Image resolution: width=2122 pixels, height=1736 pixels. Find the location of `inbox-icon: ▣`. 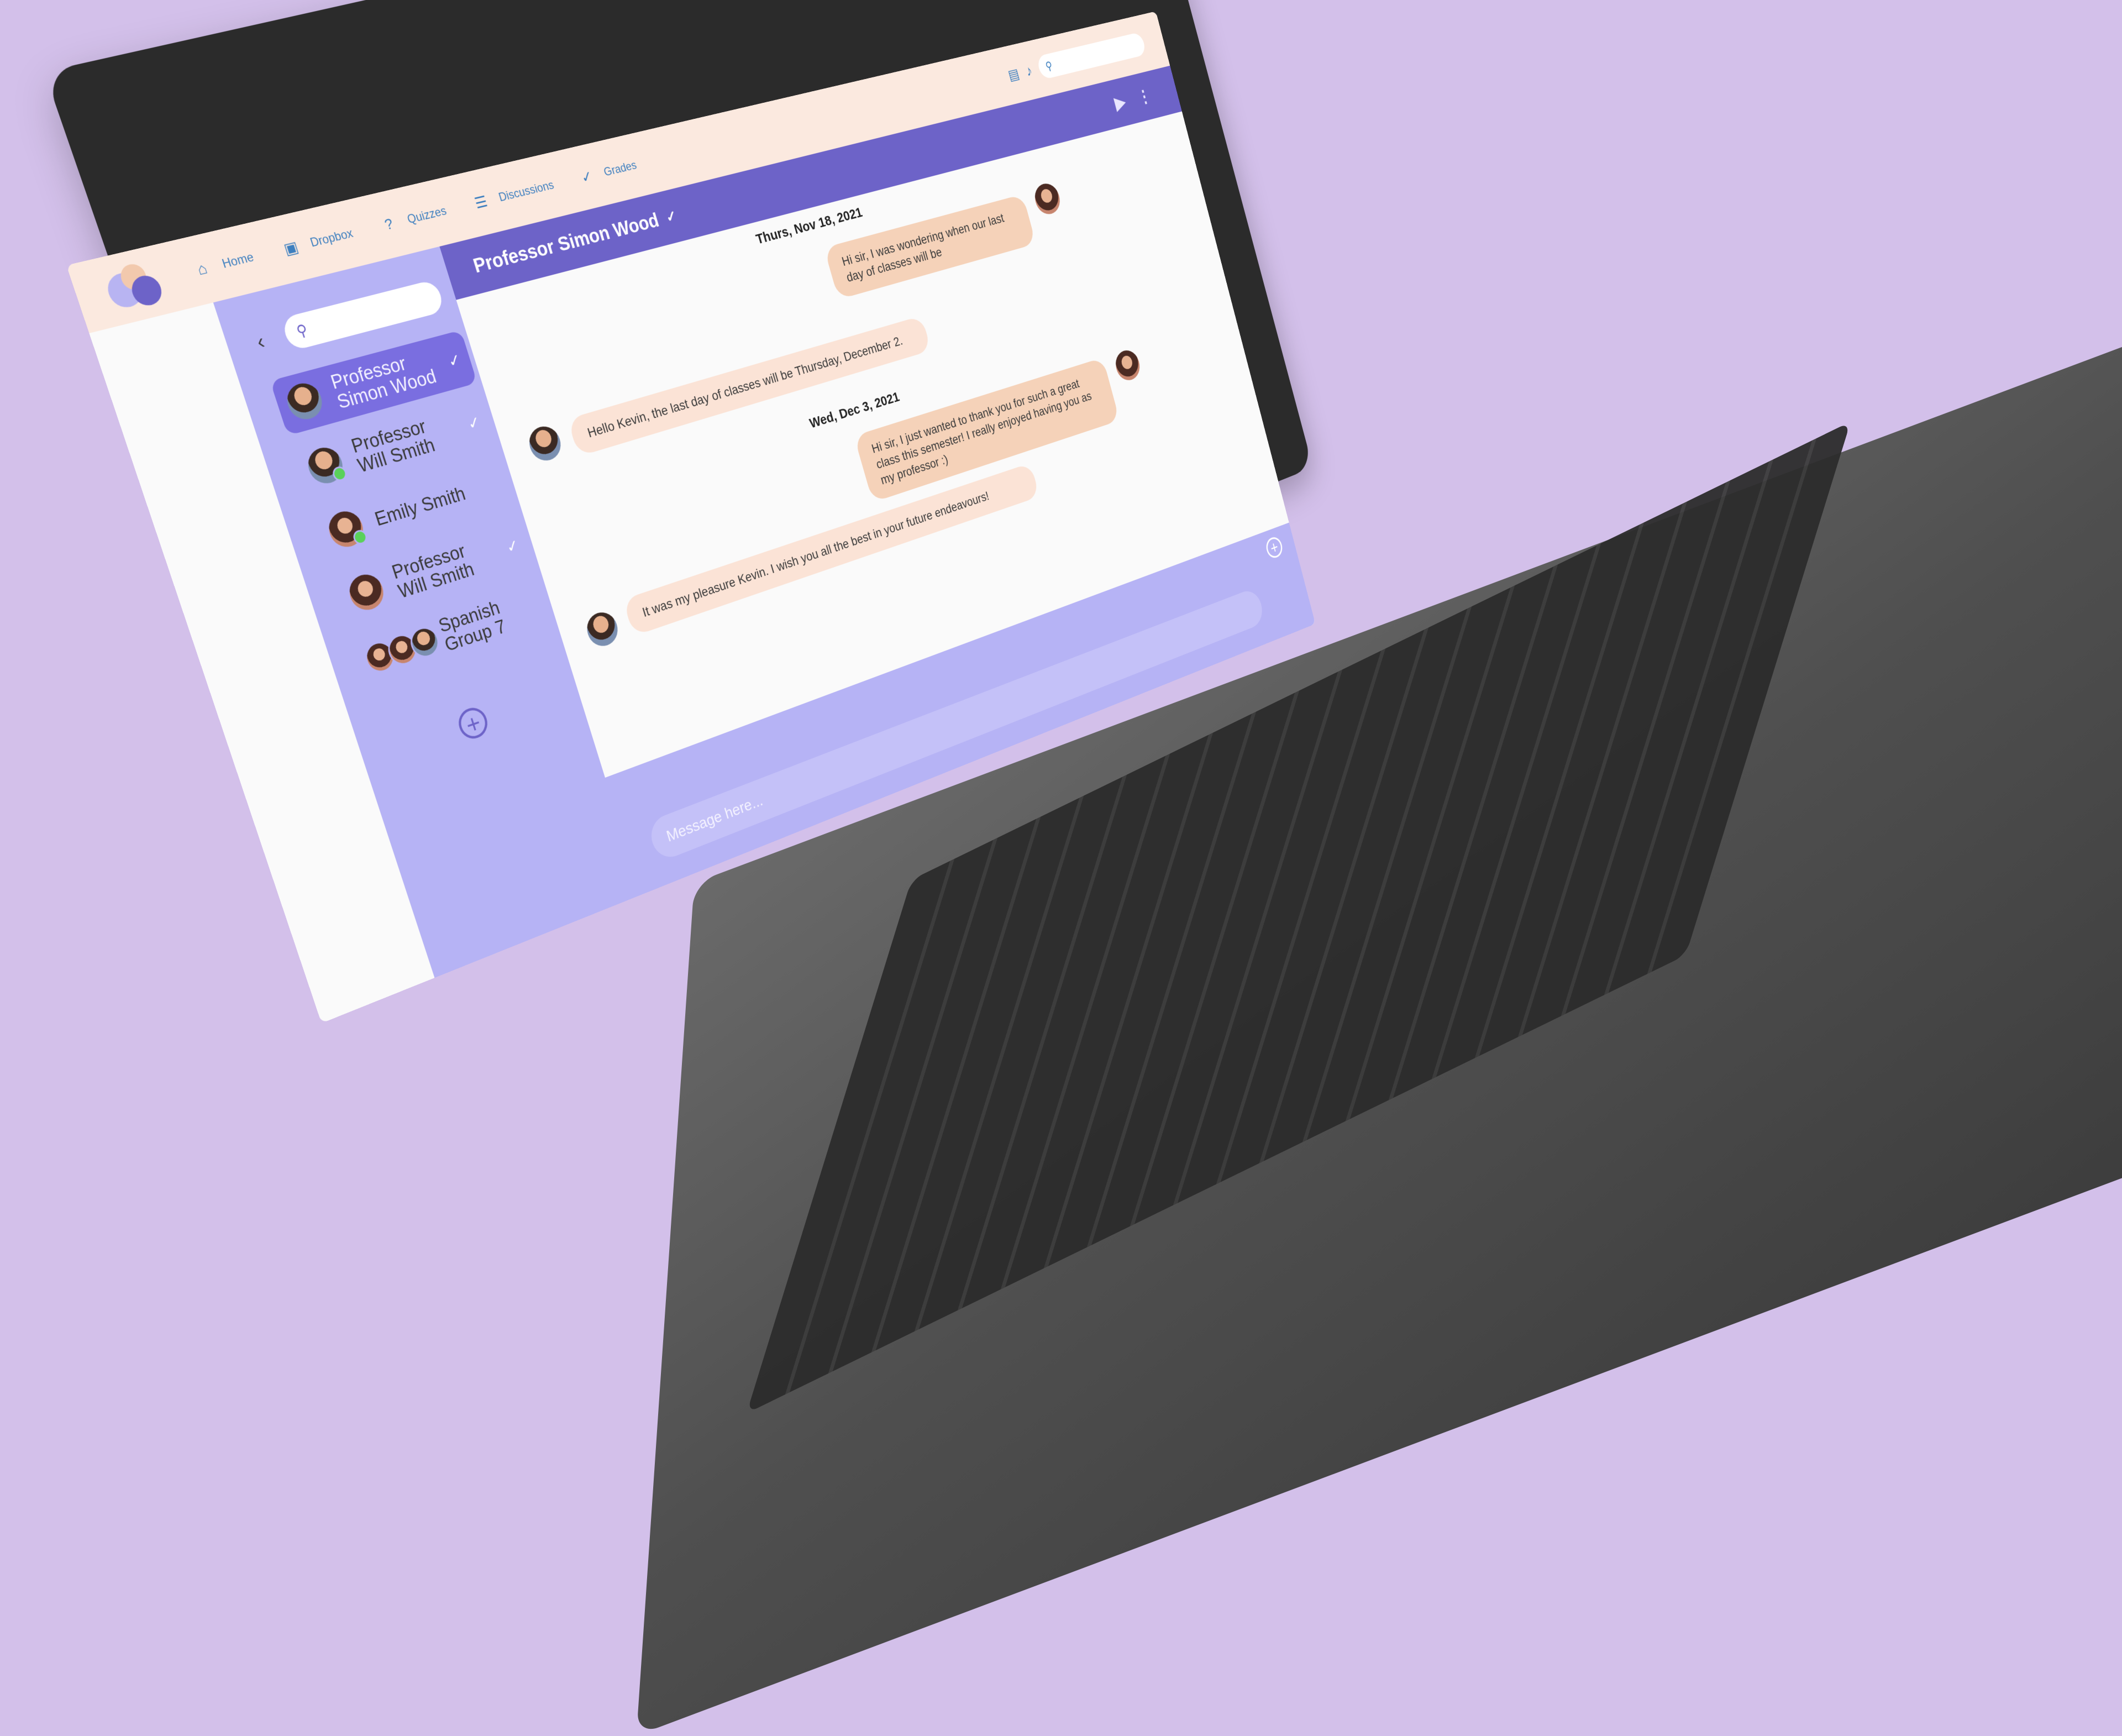

inbox-icon: ▣ is located at coordinates (291, 248).